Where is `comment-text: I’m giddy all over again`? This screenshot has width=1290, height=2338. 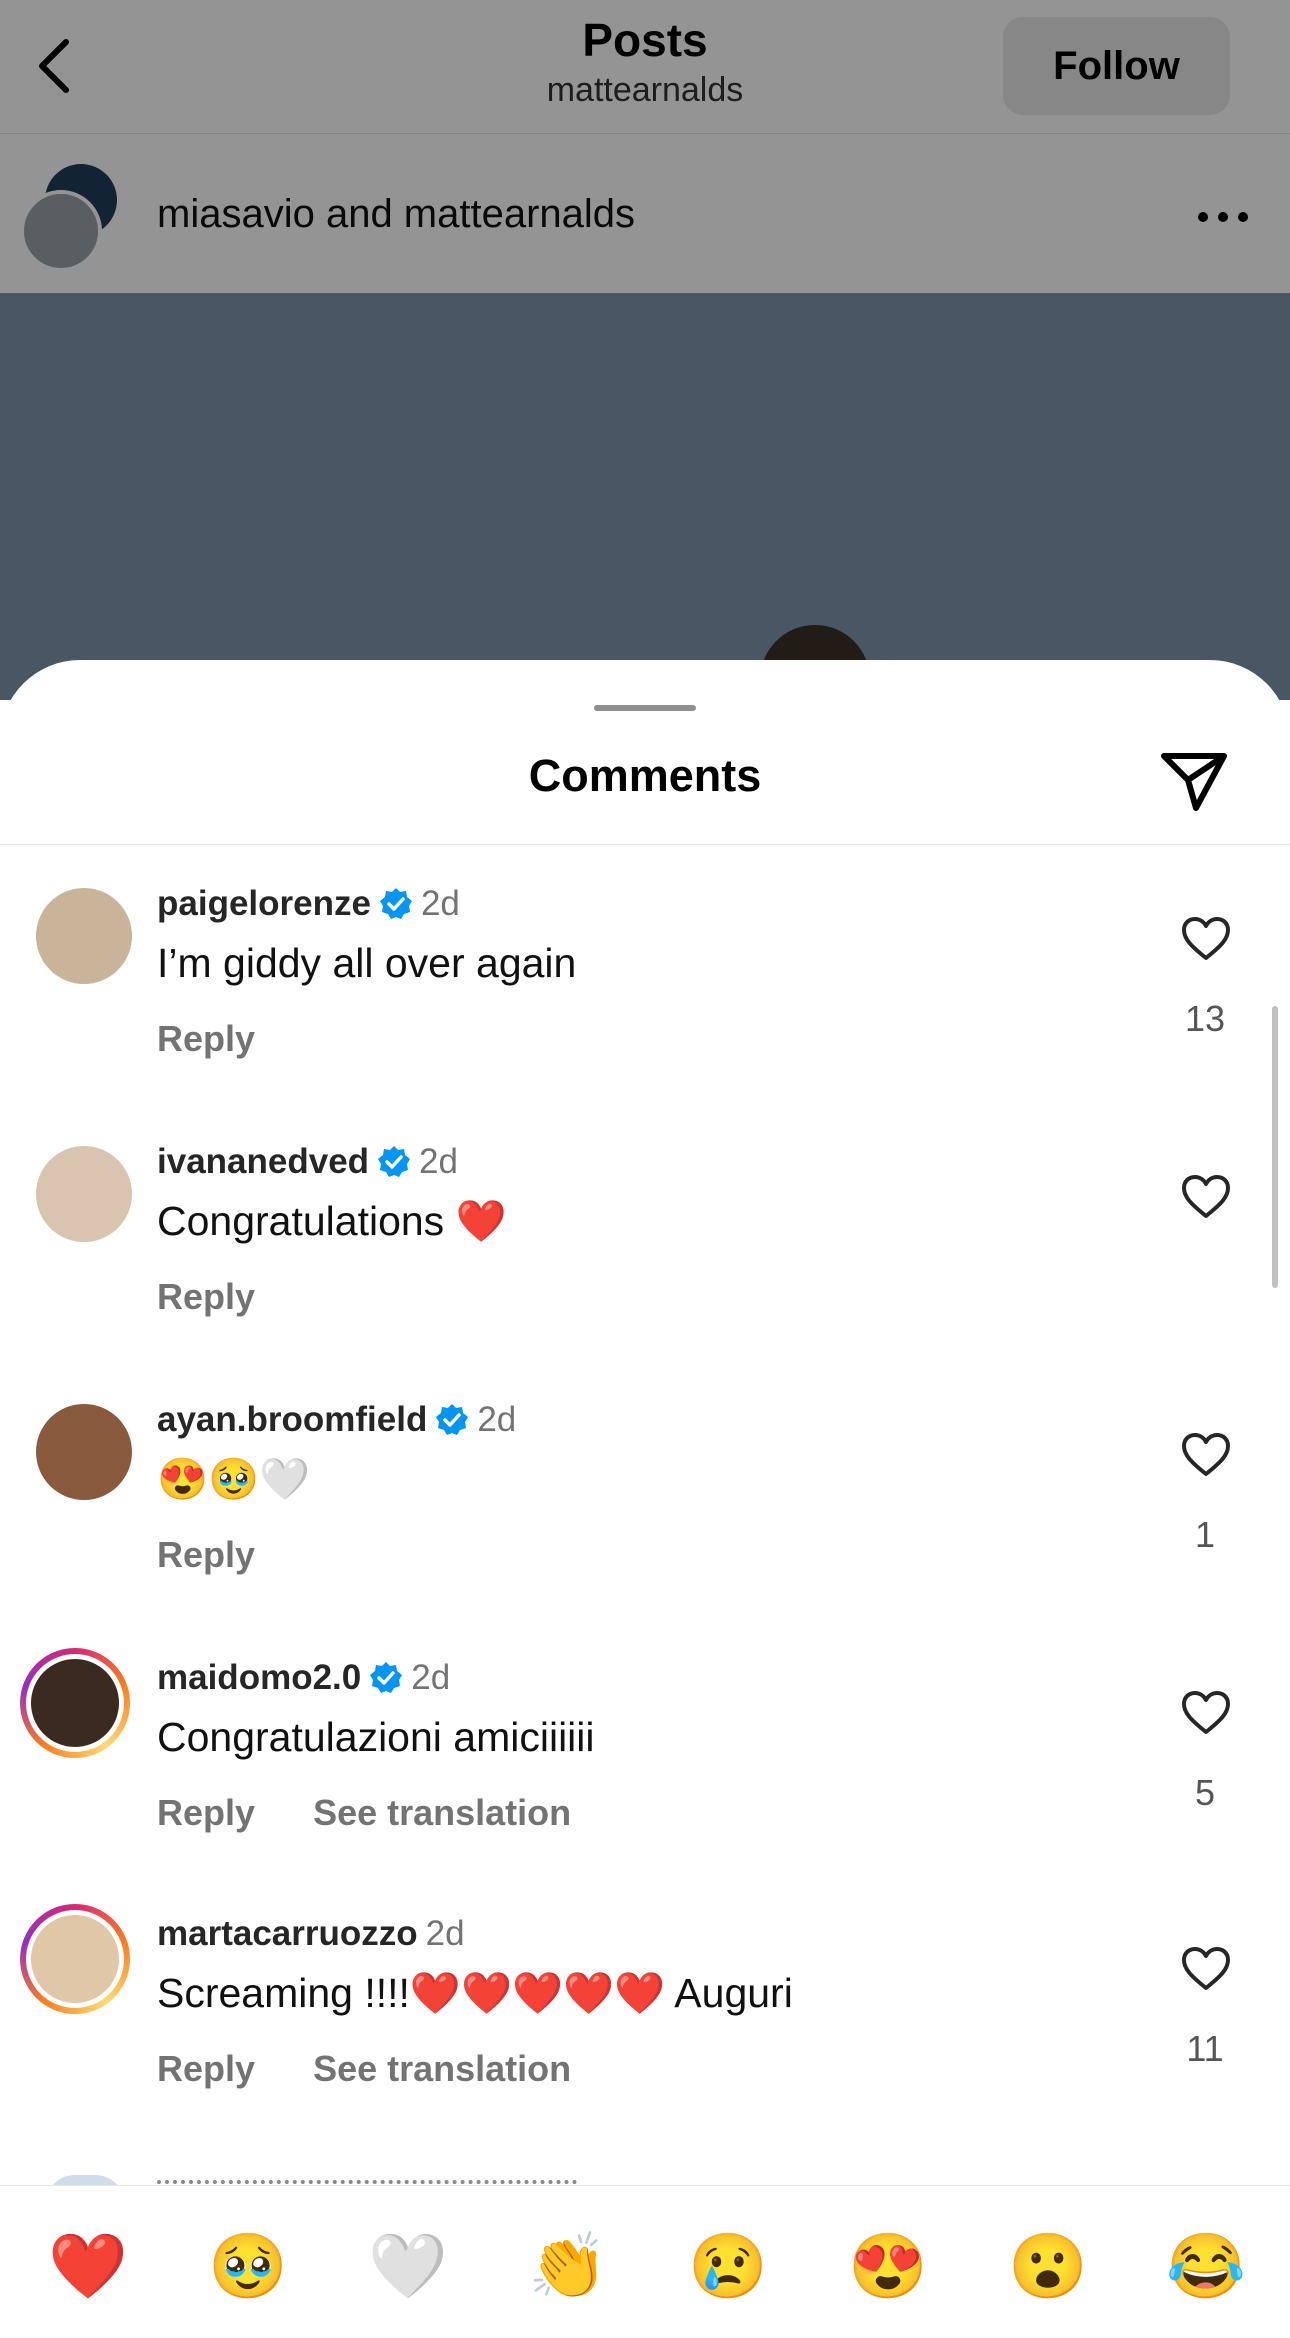 comment-text: I’m giddy all over again is located at coordinates (367, 963).